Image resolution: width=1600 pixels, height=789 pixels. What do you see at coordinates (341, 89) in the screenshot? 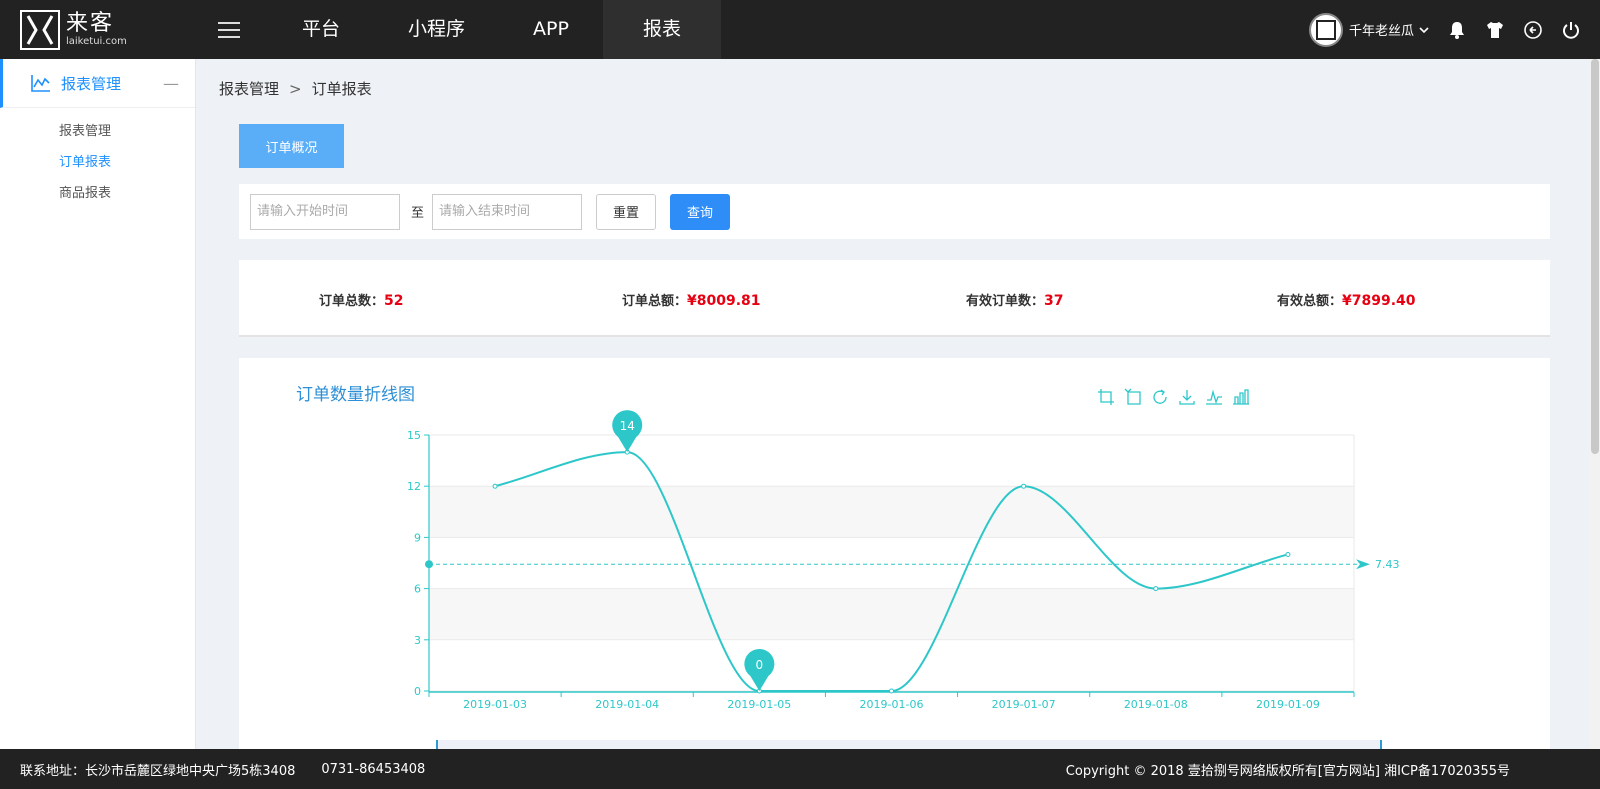
I see `breadcrumb-current: 订单报表` at bounding box center [341, 89].